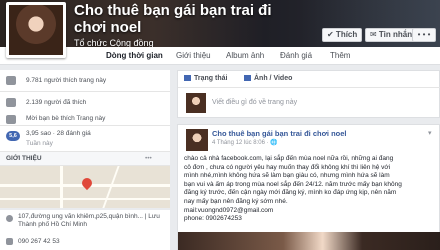 This screenshot has width=440, height=250. I want to click on tab-photos: Album ảnh, so click(245, 55).